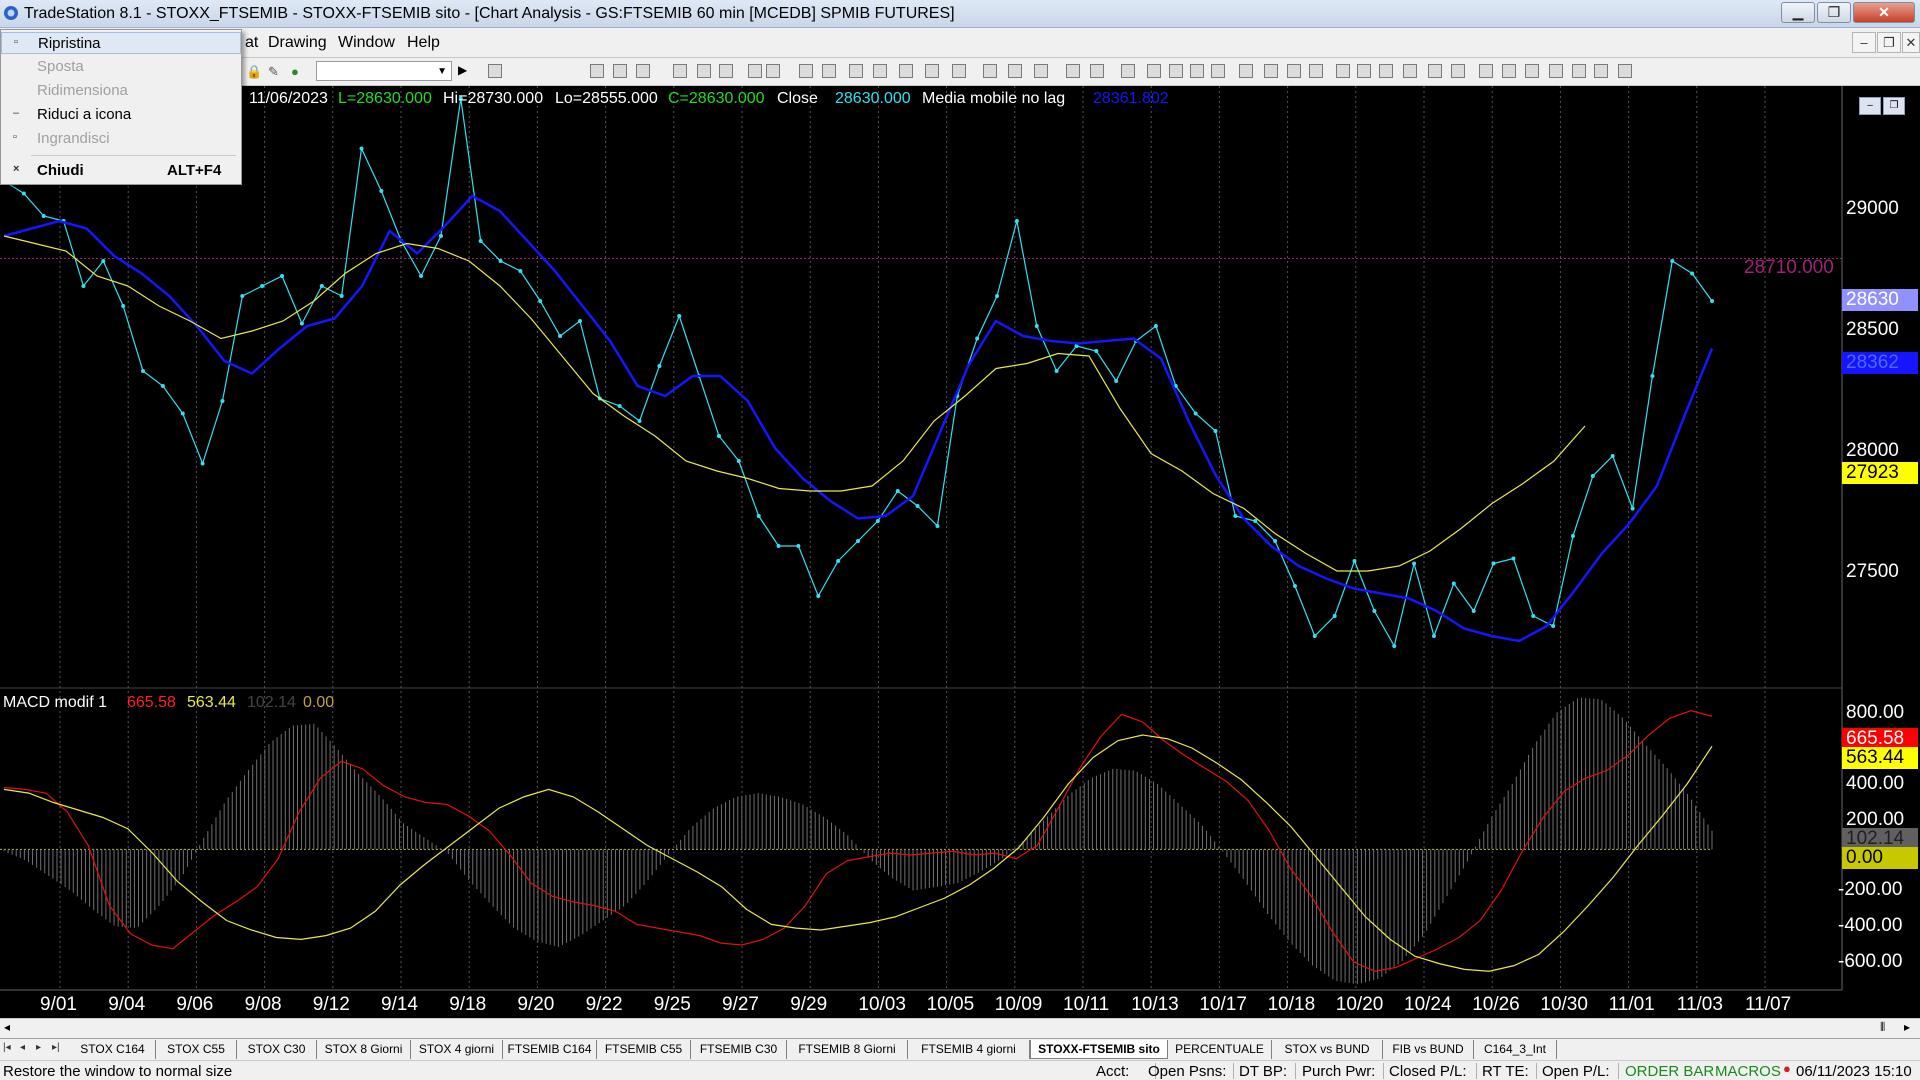 The image size is (1920, 1080). I want to click on maximize-button: ❐, so click(1834, 12).